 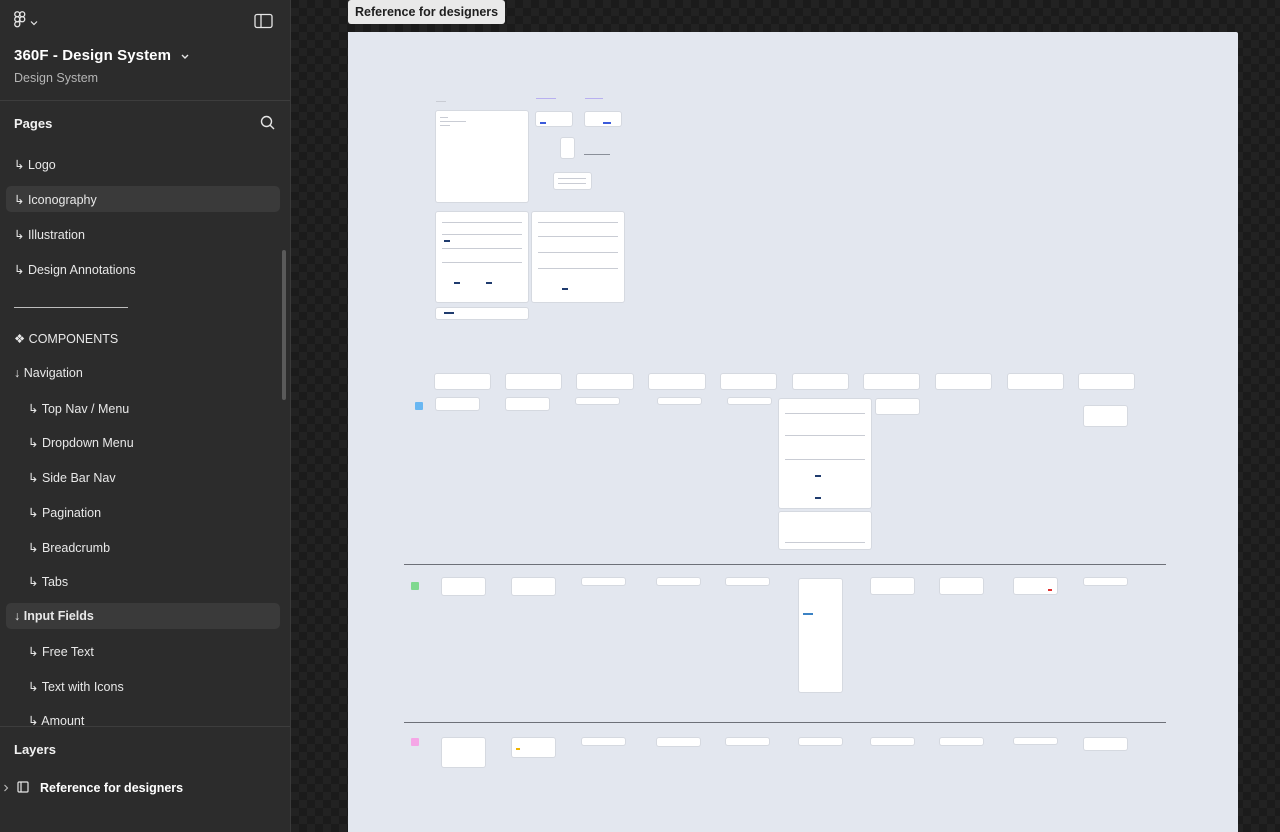 What do you see at coordinates (268, 123) in the screenshot?
I see `search-icon` at bounding box center [268, 123].